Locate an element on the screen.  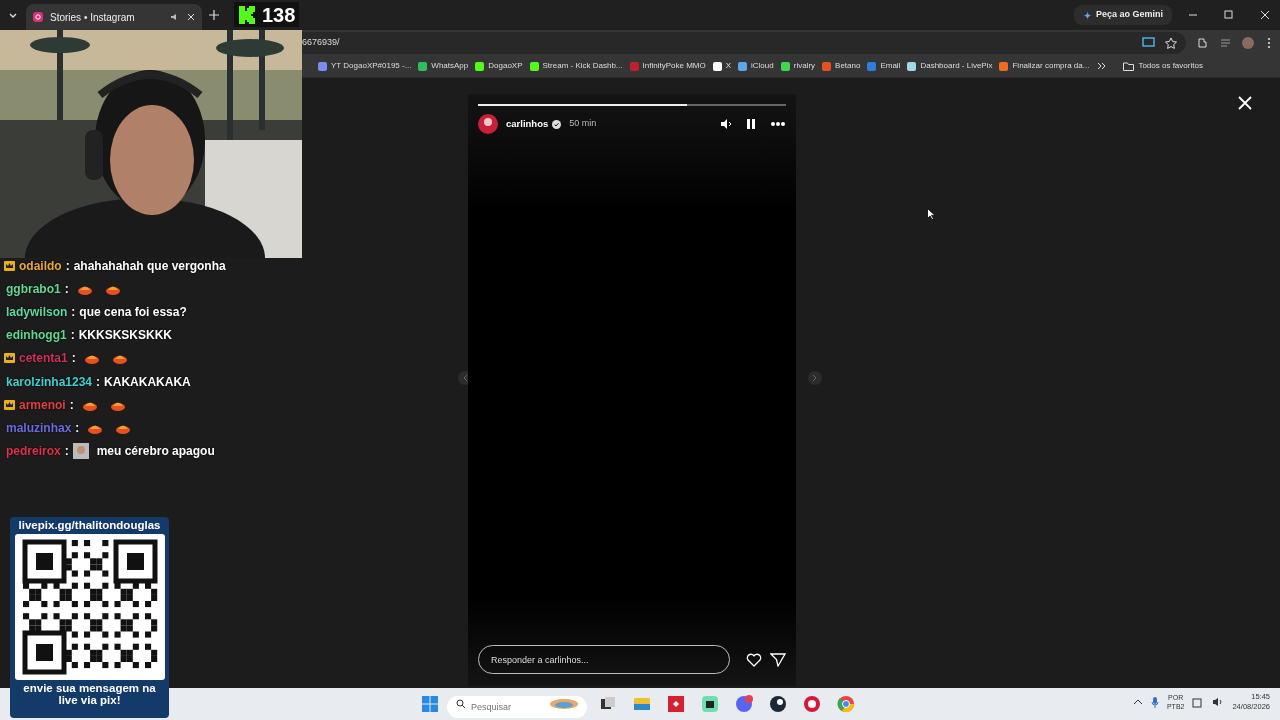
browser-tab: Stories • Instagram is located at coordinates (114, 17).